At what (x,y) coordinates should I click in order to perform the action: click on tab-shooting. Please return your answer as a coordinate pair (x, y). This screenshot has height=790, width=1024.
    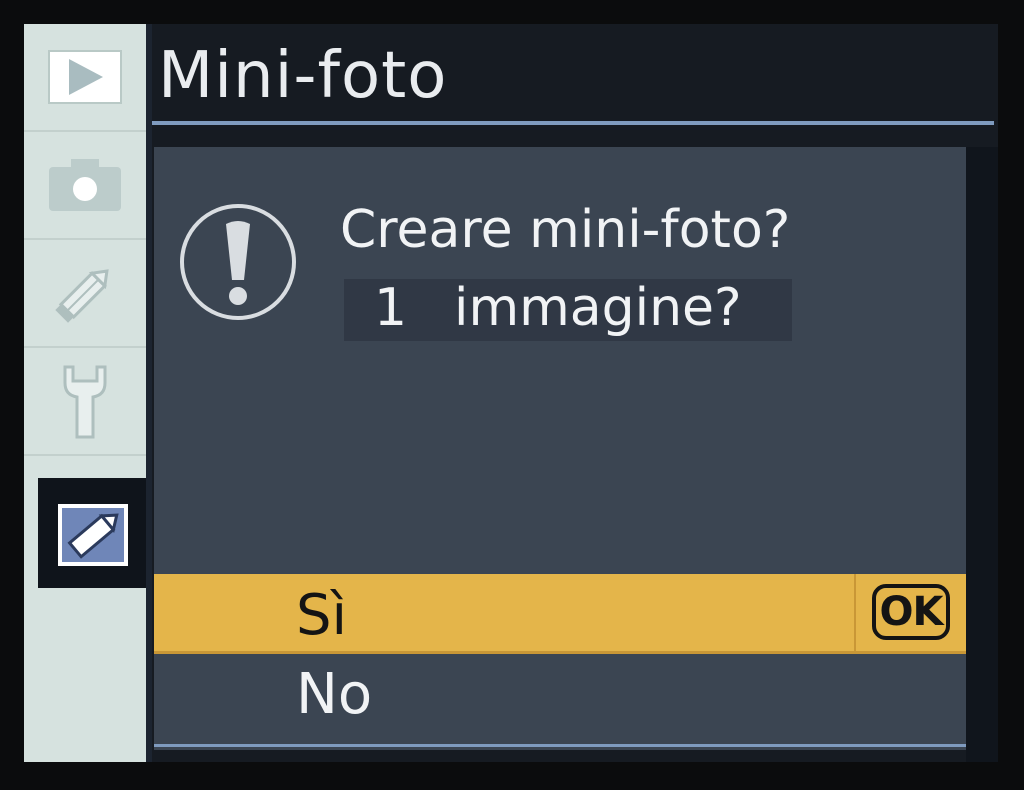
    Looking at the image, I should click on (85, 186).